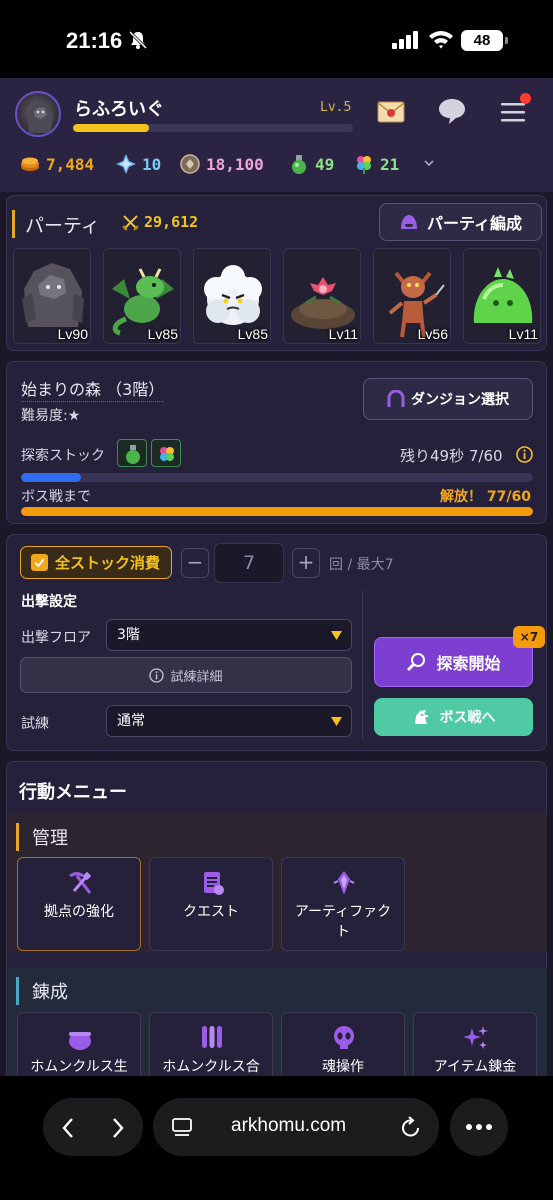  I want to click on count-input: 7, so click(249, 563).